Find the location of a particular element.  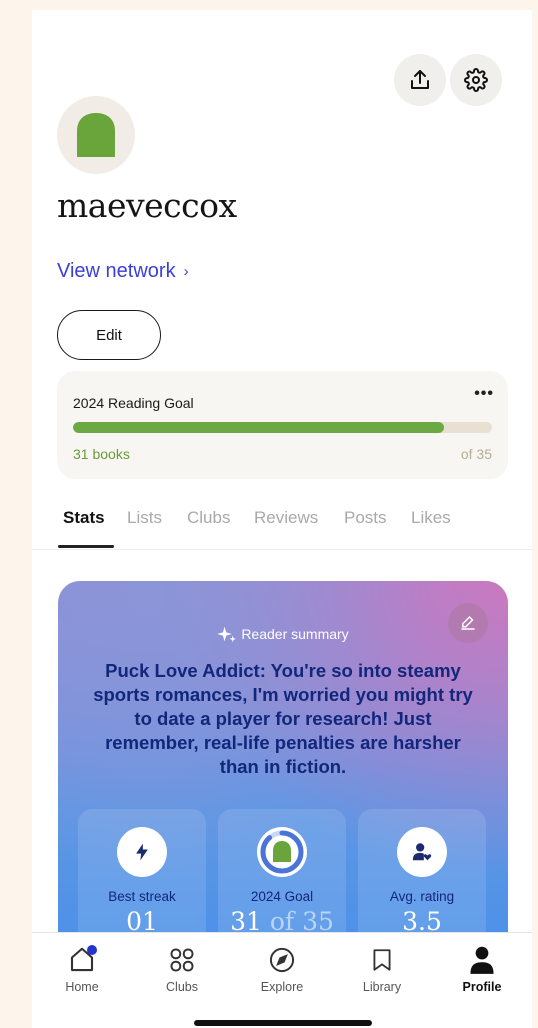

avatar is located at coordinates (96, 135).